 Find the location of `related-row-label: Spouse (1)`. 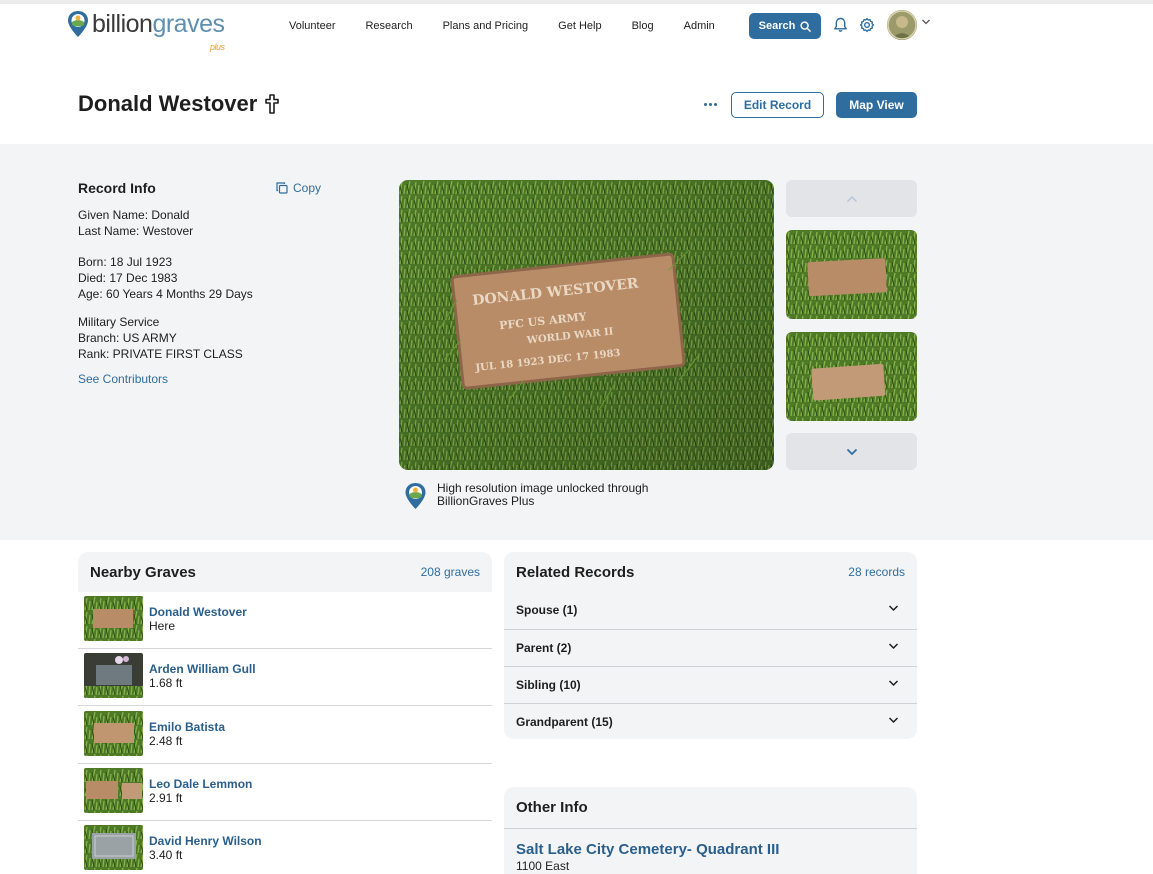

related-row-label: Spouse (1) is located at coordinates (547, 610).